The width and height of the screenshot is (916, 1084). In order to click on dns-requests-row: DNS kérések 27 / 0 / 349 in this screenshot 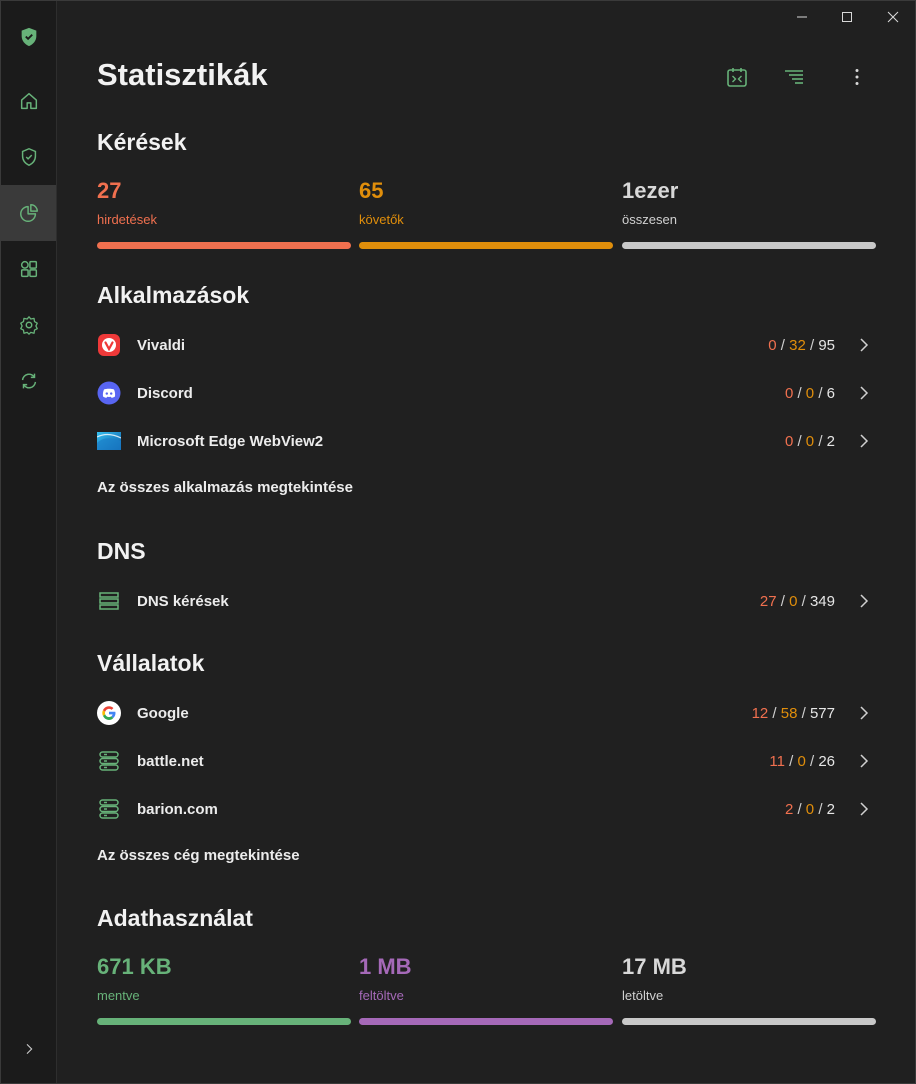, I will do `click(487, 601)`.